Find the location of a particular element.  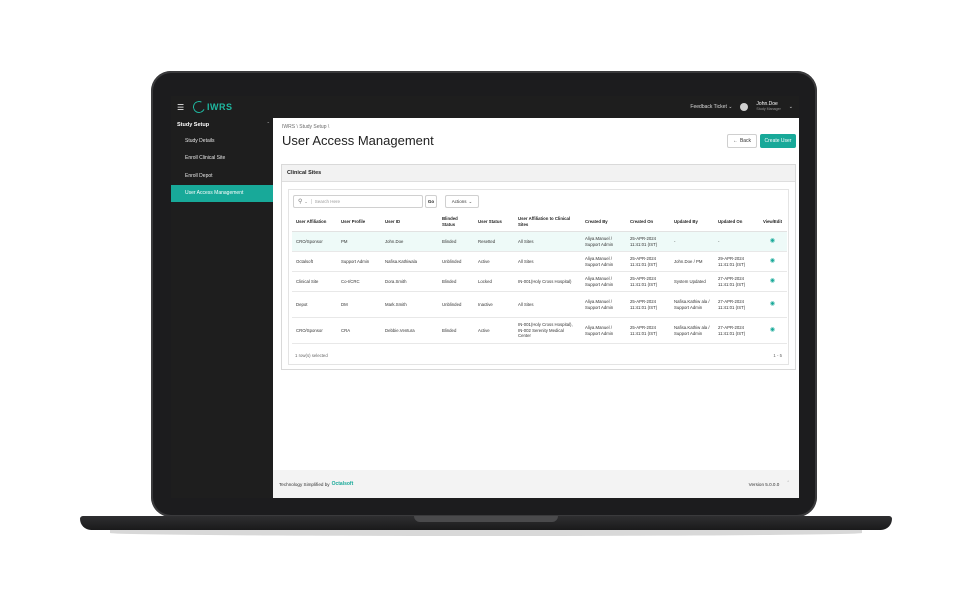

footer-right: Version 5.0.0.0 ˆ is located at coordinates (769, 484).